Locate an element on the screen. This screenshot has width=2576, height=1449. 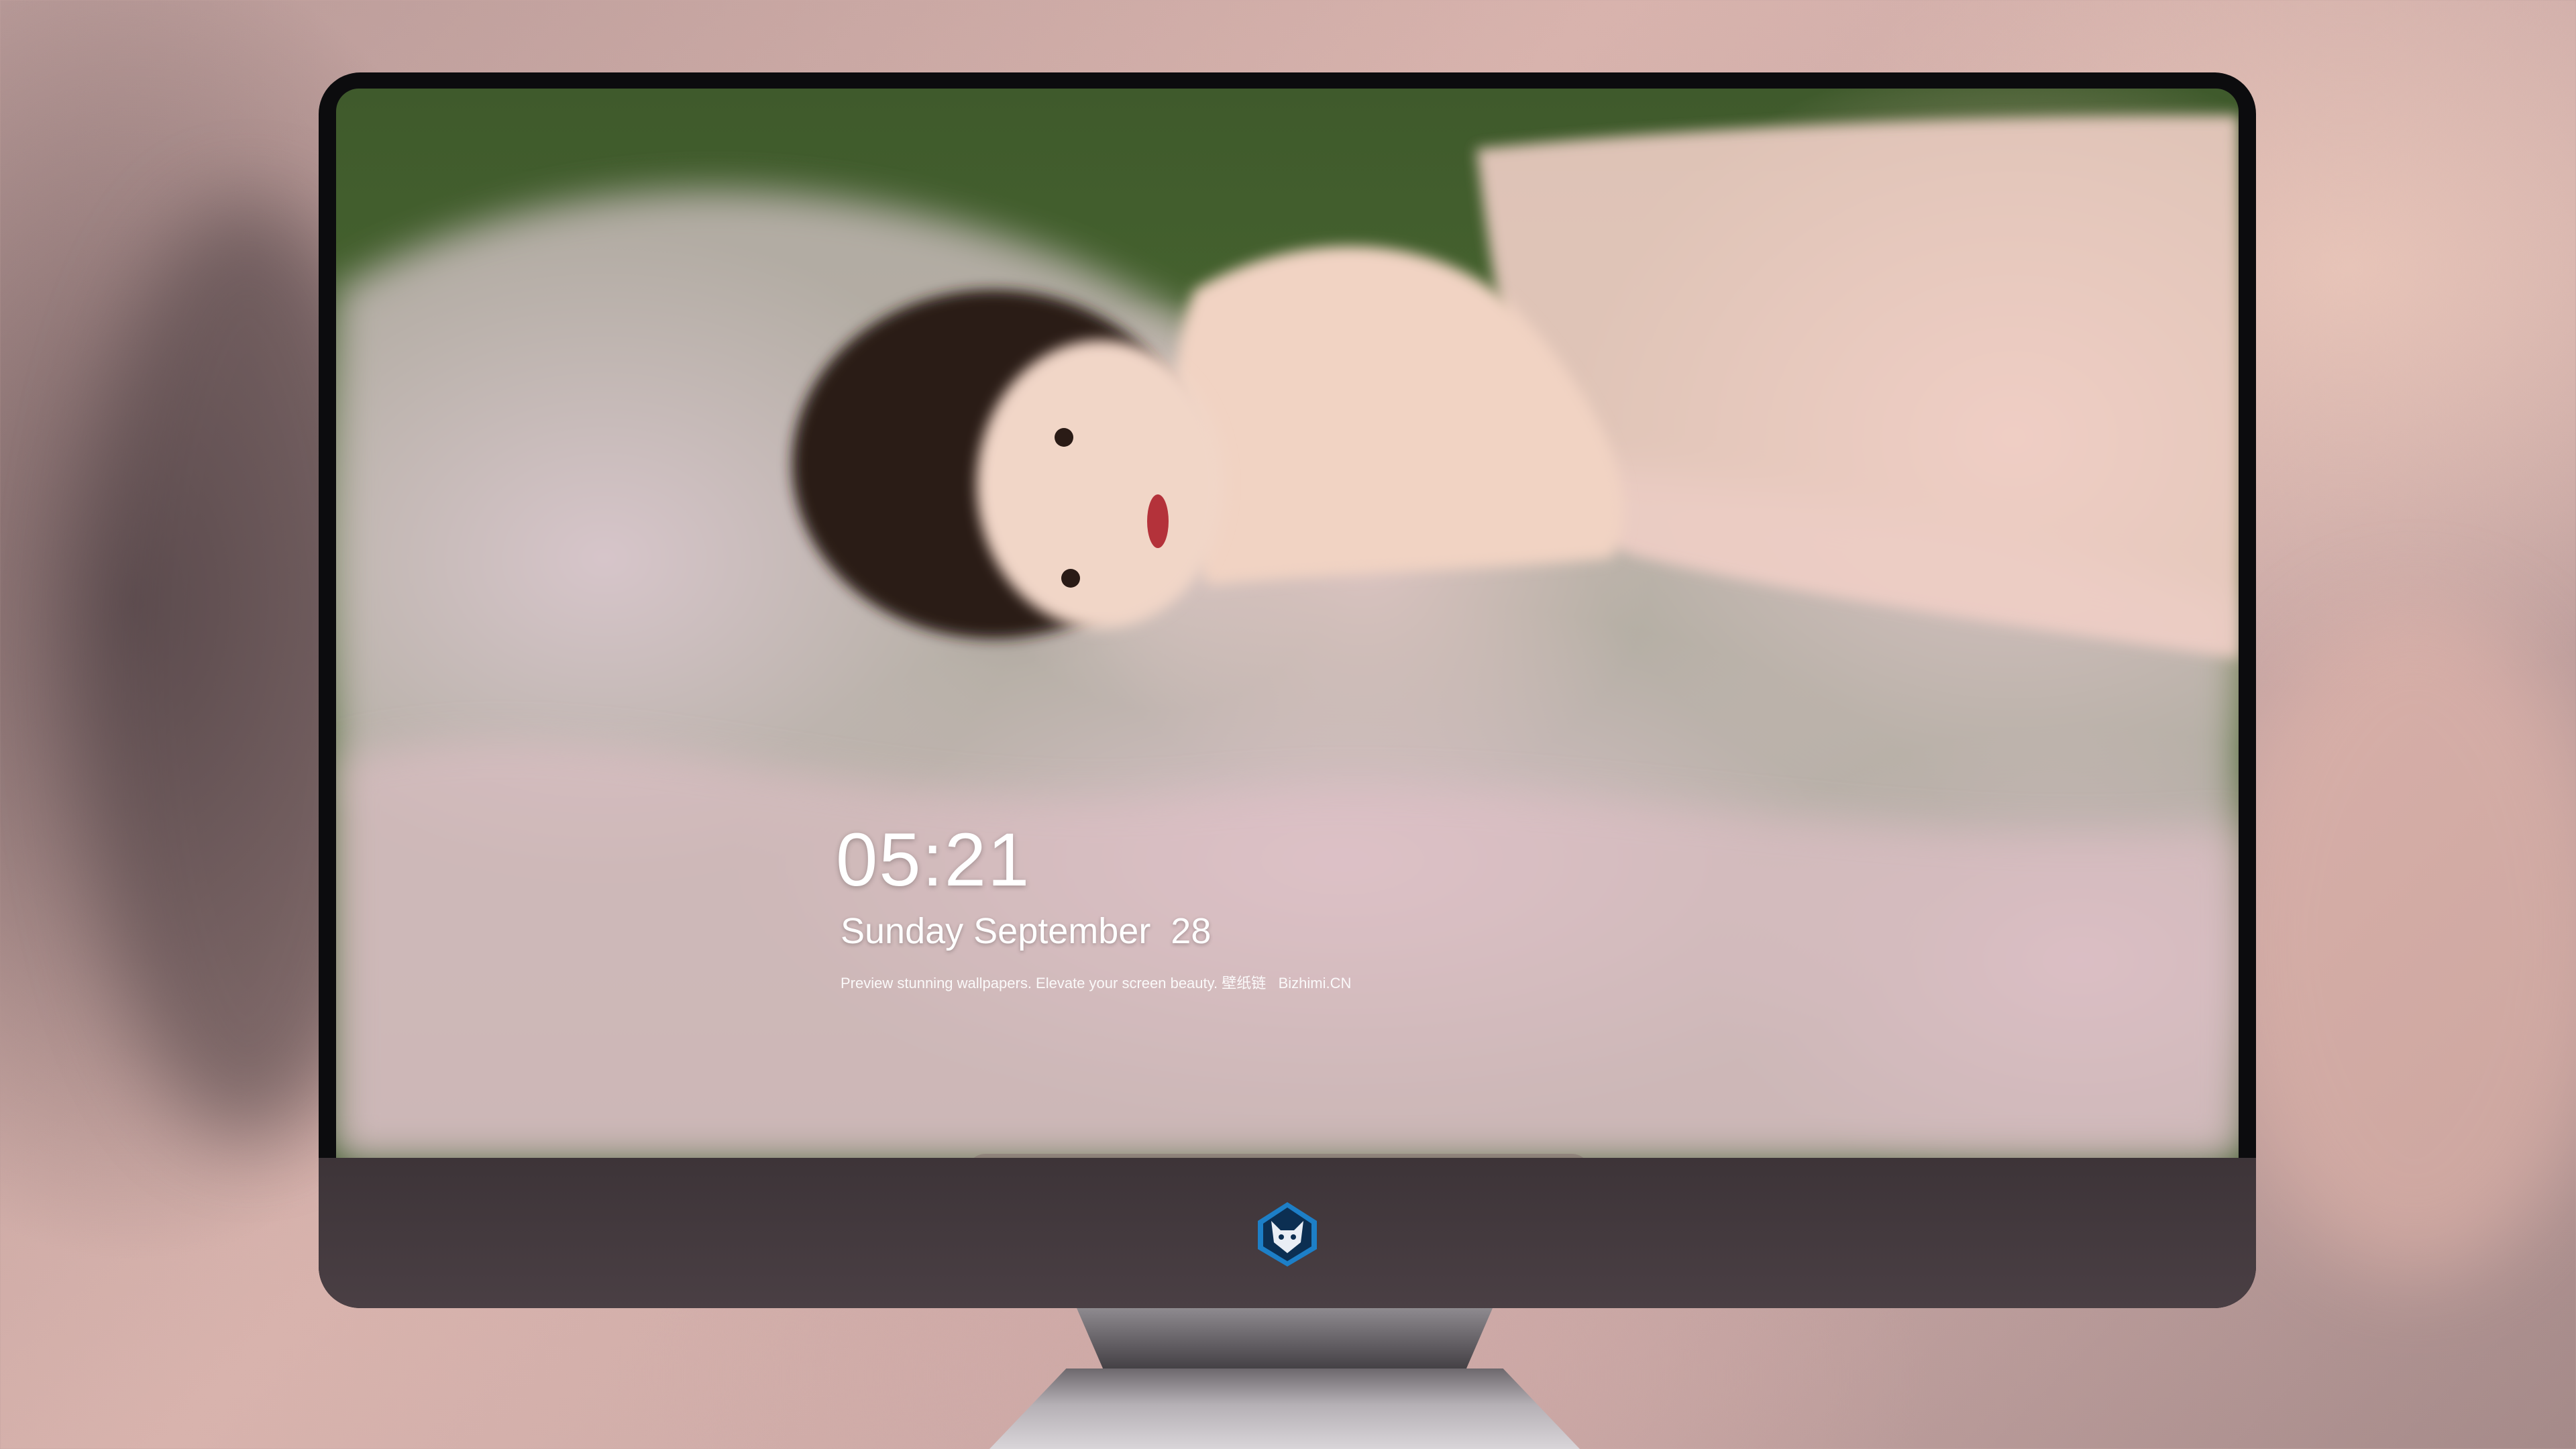
lock-screen-time: 05:21 is located at coordinates (933, 860).